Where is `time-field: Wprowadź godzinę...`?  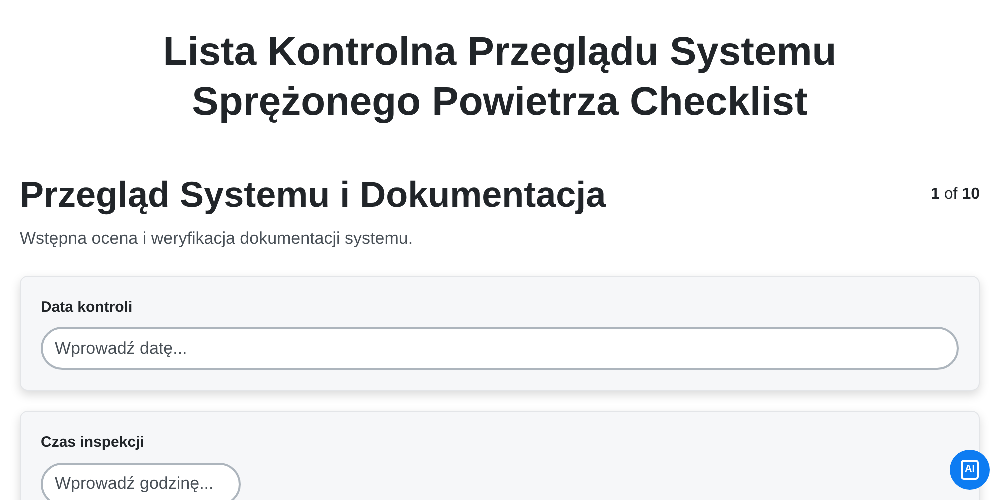
time-field: Wprowadź godzinę... is located at coordinates (141, 481).